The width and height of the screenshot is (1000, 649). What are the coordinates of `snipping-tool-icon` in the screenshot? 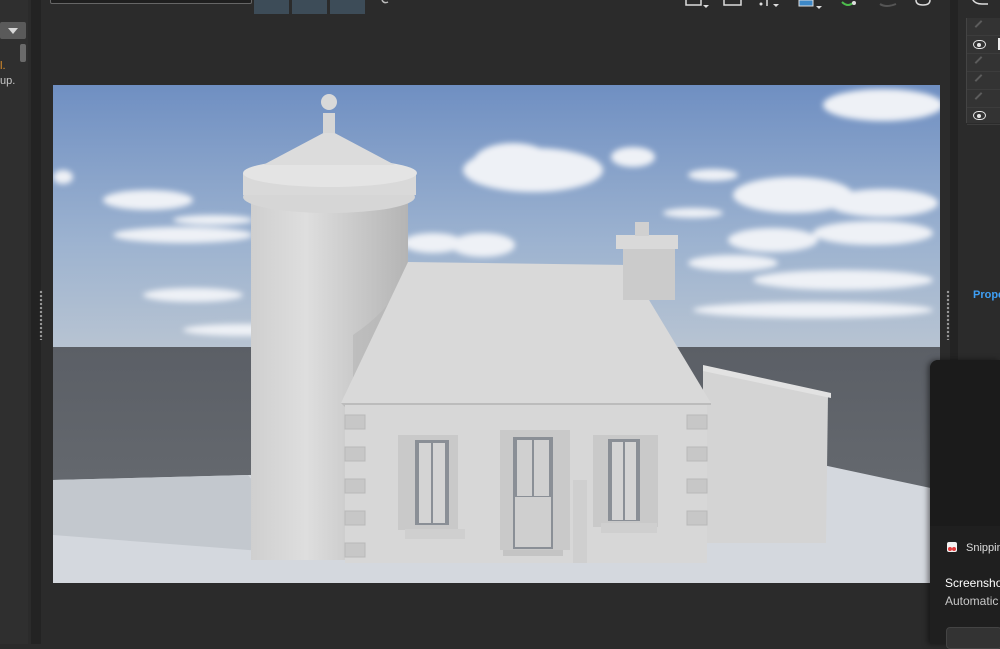 It's located at (952, 547).